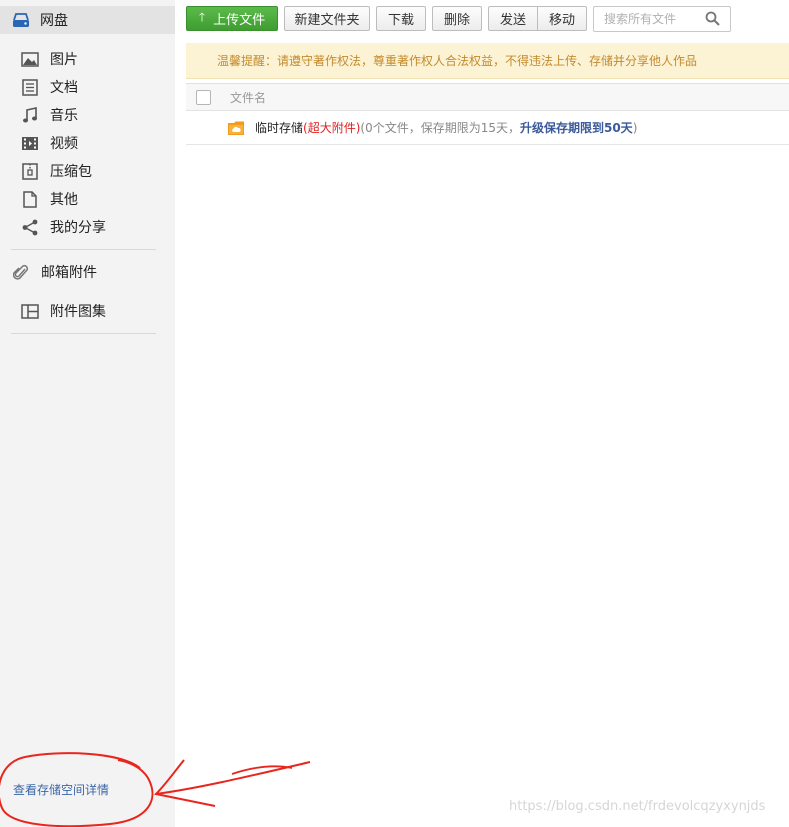 The width and height of the screenshot is (789, 827). I want to click on sidebar-item-label: 我的分享, so click(78, 228).